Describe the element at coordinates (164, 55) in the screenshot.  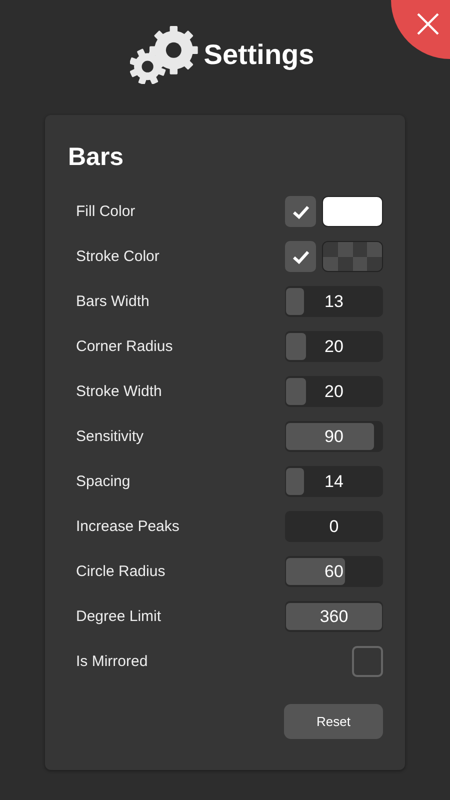
I see `gears-icon` at that location.